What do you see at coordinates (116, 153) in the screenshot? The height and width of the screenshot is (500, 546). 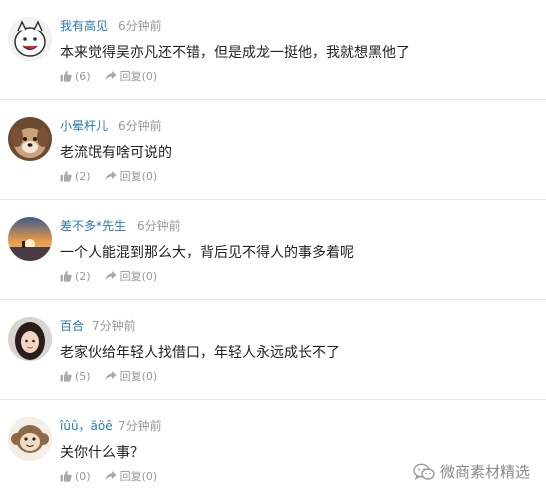 I see `comment-text: 老流氓有啥可说的` at bounding box center [116, 153].